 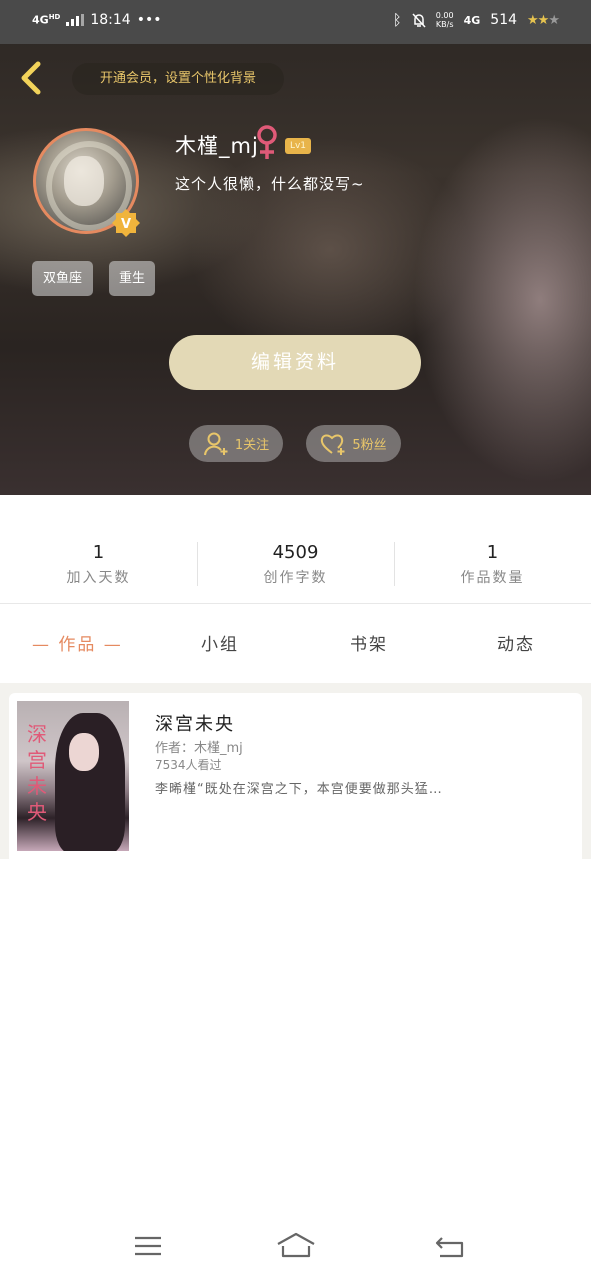 What do you see at coordinates (295, 362) in the screenshot?
I see `edit-profile-button: 编辑资料` at bounding box center [295, 362].